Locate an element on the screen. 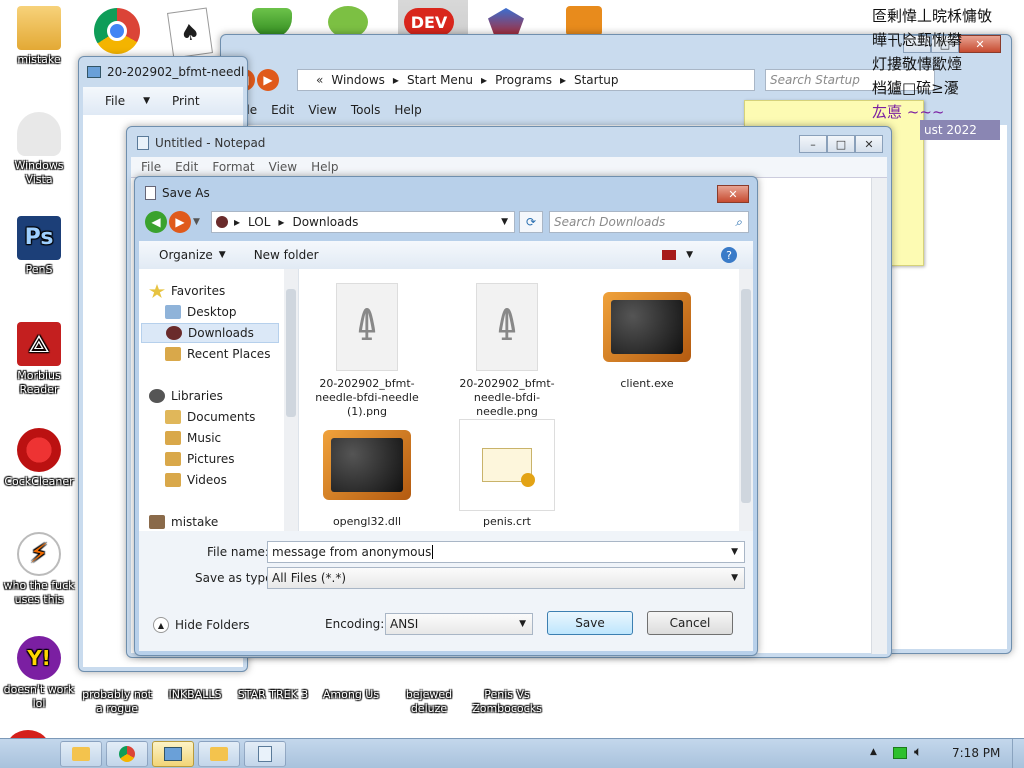  nav-pictures: Pictures is located at coordinates (200, 459).